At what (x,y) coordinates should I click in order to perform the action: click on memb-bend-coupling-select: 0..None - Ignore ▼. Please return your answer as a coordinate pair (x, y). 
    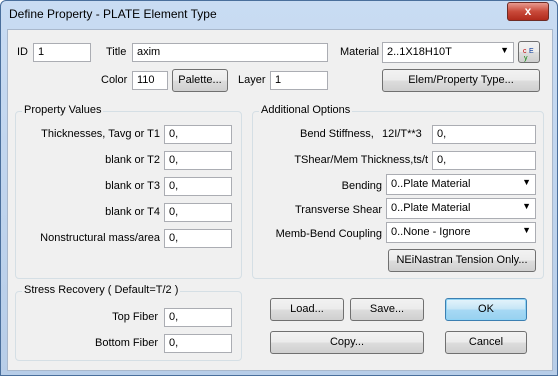
    Looking at the image, I should click on (461, 232).